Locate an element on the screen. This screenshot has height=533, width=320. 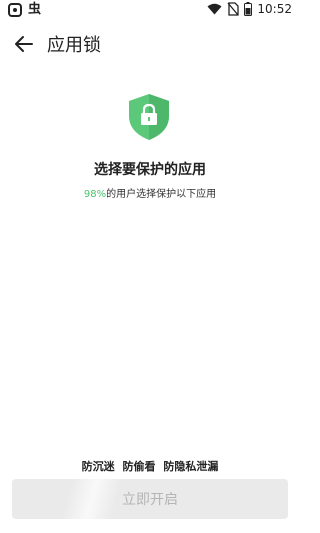
subline: 98%的用户选择保护以下应用 is located at coordinates (150, 192).